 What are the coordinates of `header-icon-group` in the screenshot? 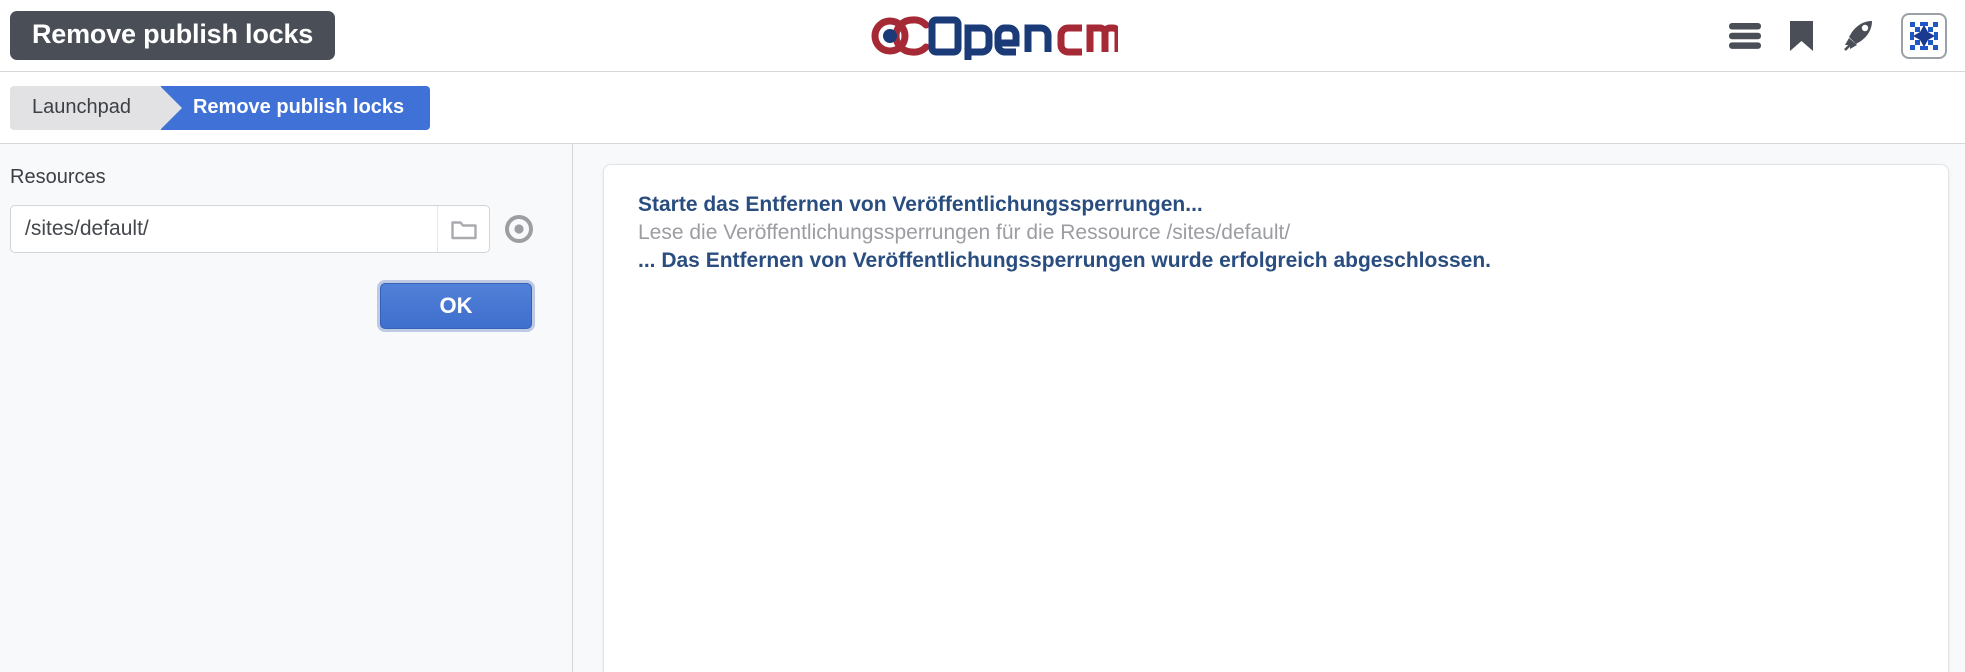 It's located at (1837, 36).